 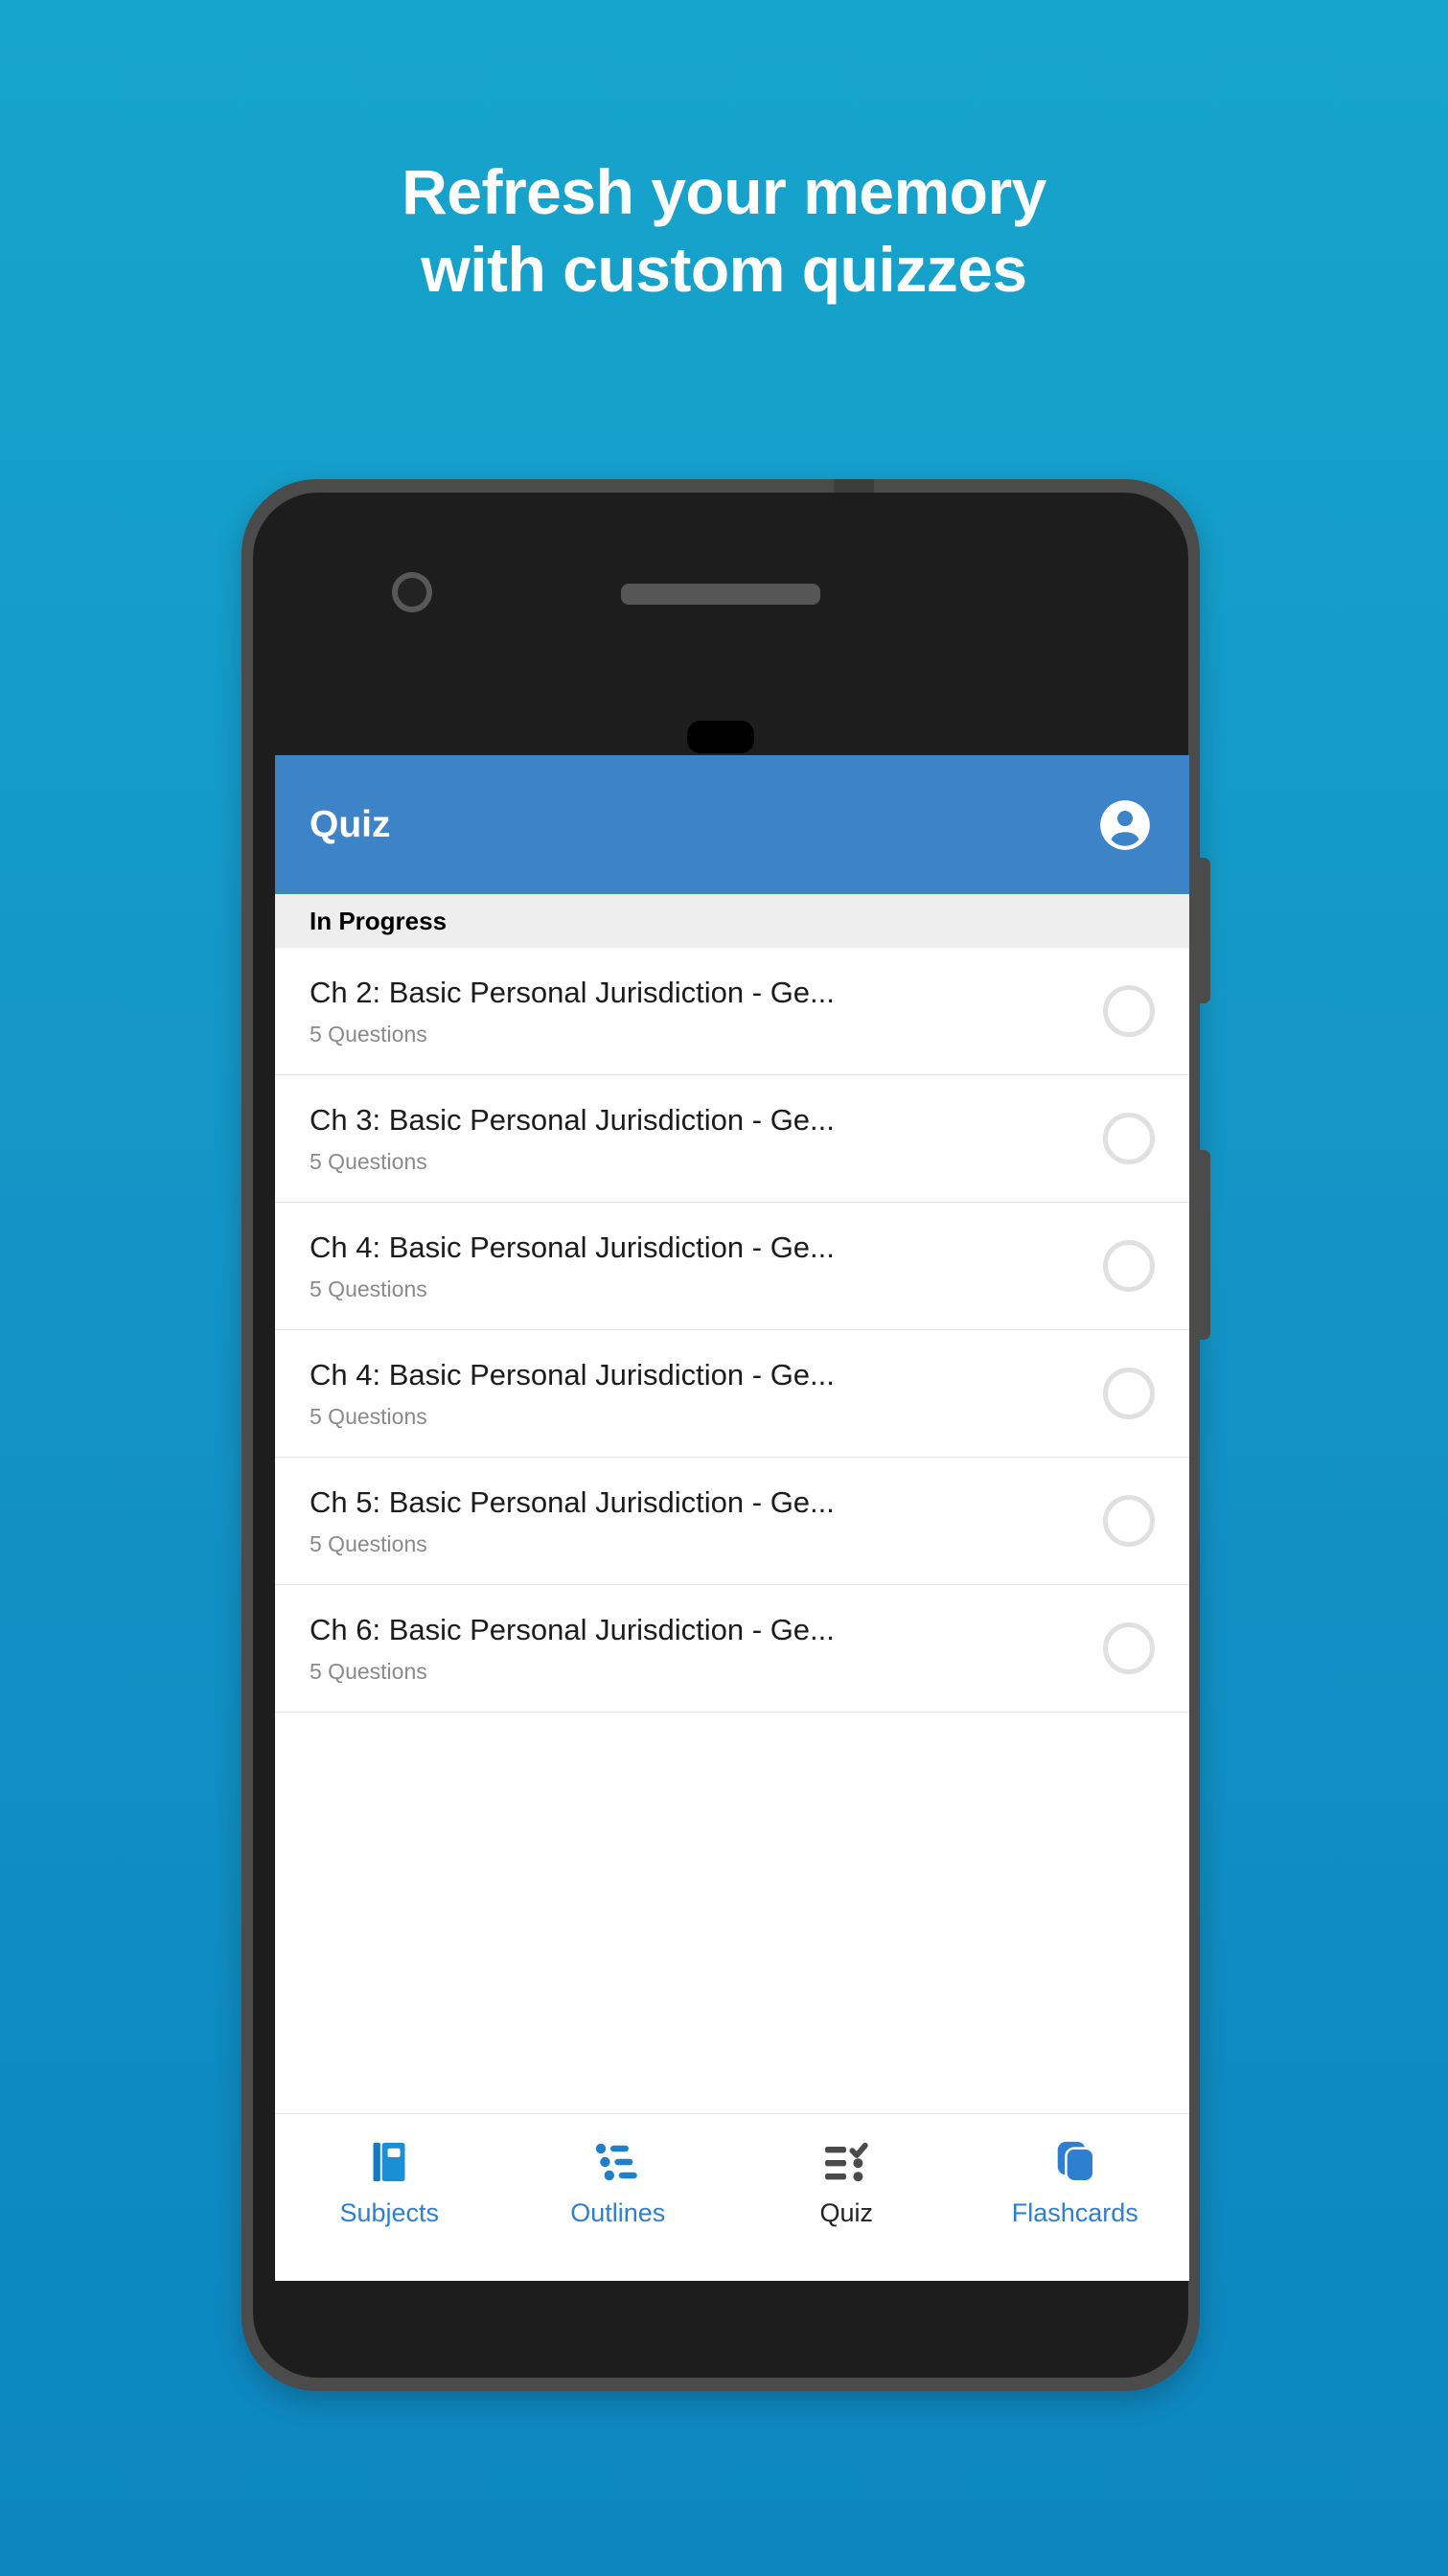 What do you see at coordinates (724, 230) in the screenshot?
I see `promo-headline: Refresh your memory with custom quizzes` at bounding box center [724, 230].